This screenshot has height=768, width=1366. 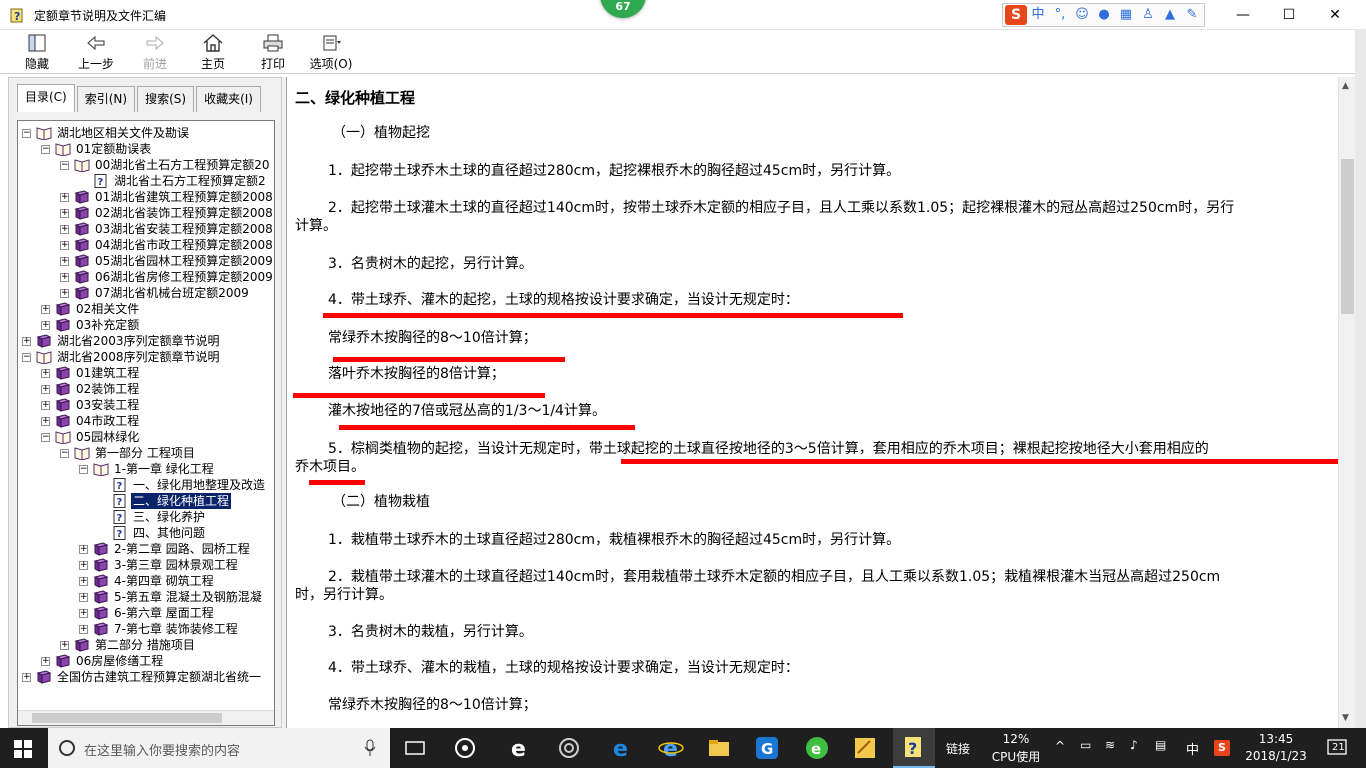 What do you see at coordinates (146, 613) in the screenshot?
I see `tree-item: +6-第六章 屋面工程` at bounding box center [146, 613].